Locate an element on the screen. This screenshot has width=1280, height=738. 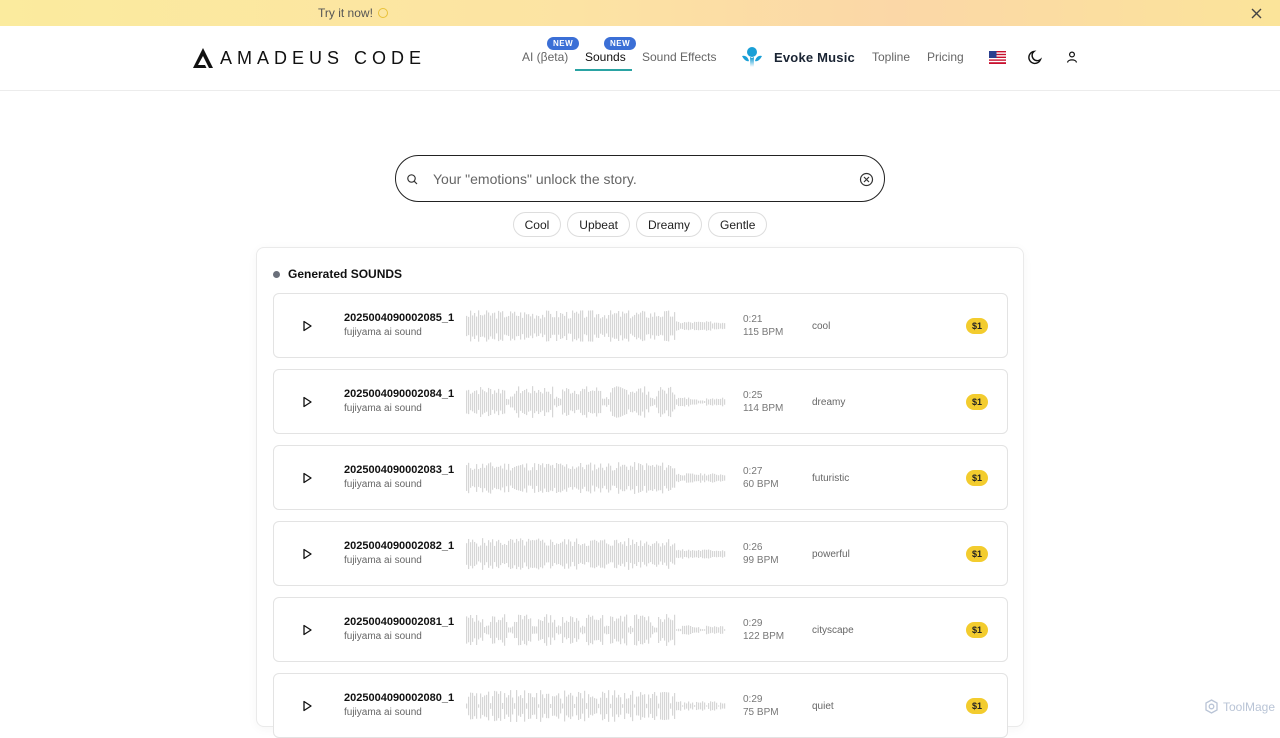
clear-search-icon is located at coordinates (866, 179).